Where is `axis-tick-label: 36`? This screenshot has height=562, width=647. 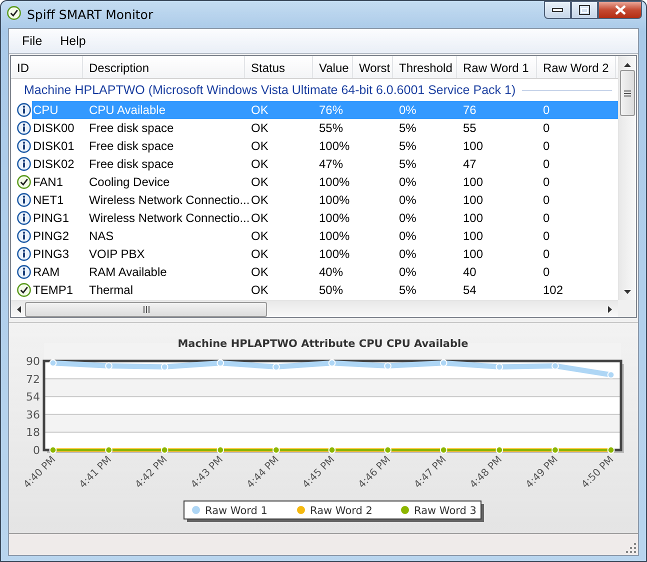
axis-tick-label: 36 is located at coordinates (33, 415).